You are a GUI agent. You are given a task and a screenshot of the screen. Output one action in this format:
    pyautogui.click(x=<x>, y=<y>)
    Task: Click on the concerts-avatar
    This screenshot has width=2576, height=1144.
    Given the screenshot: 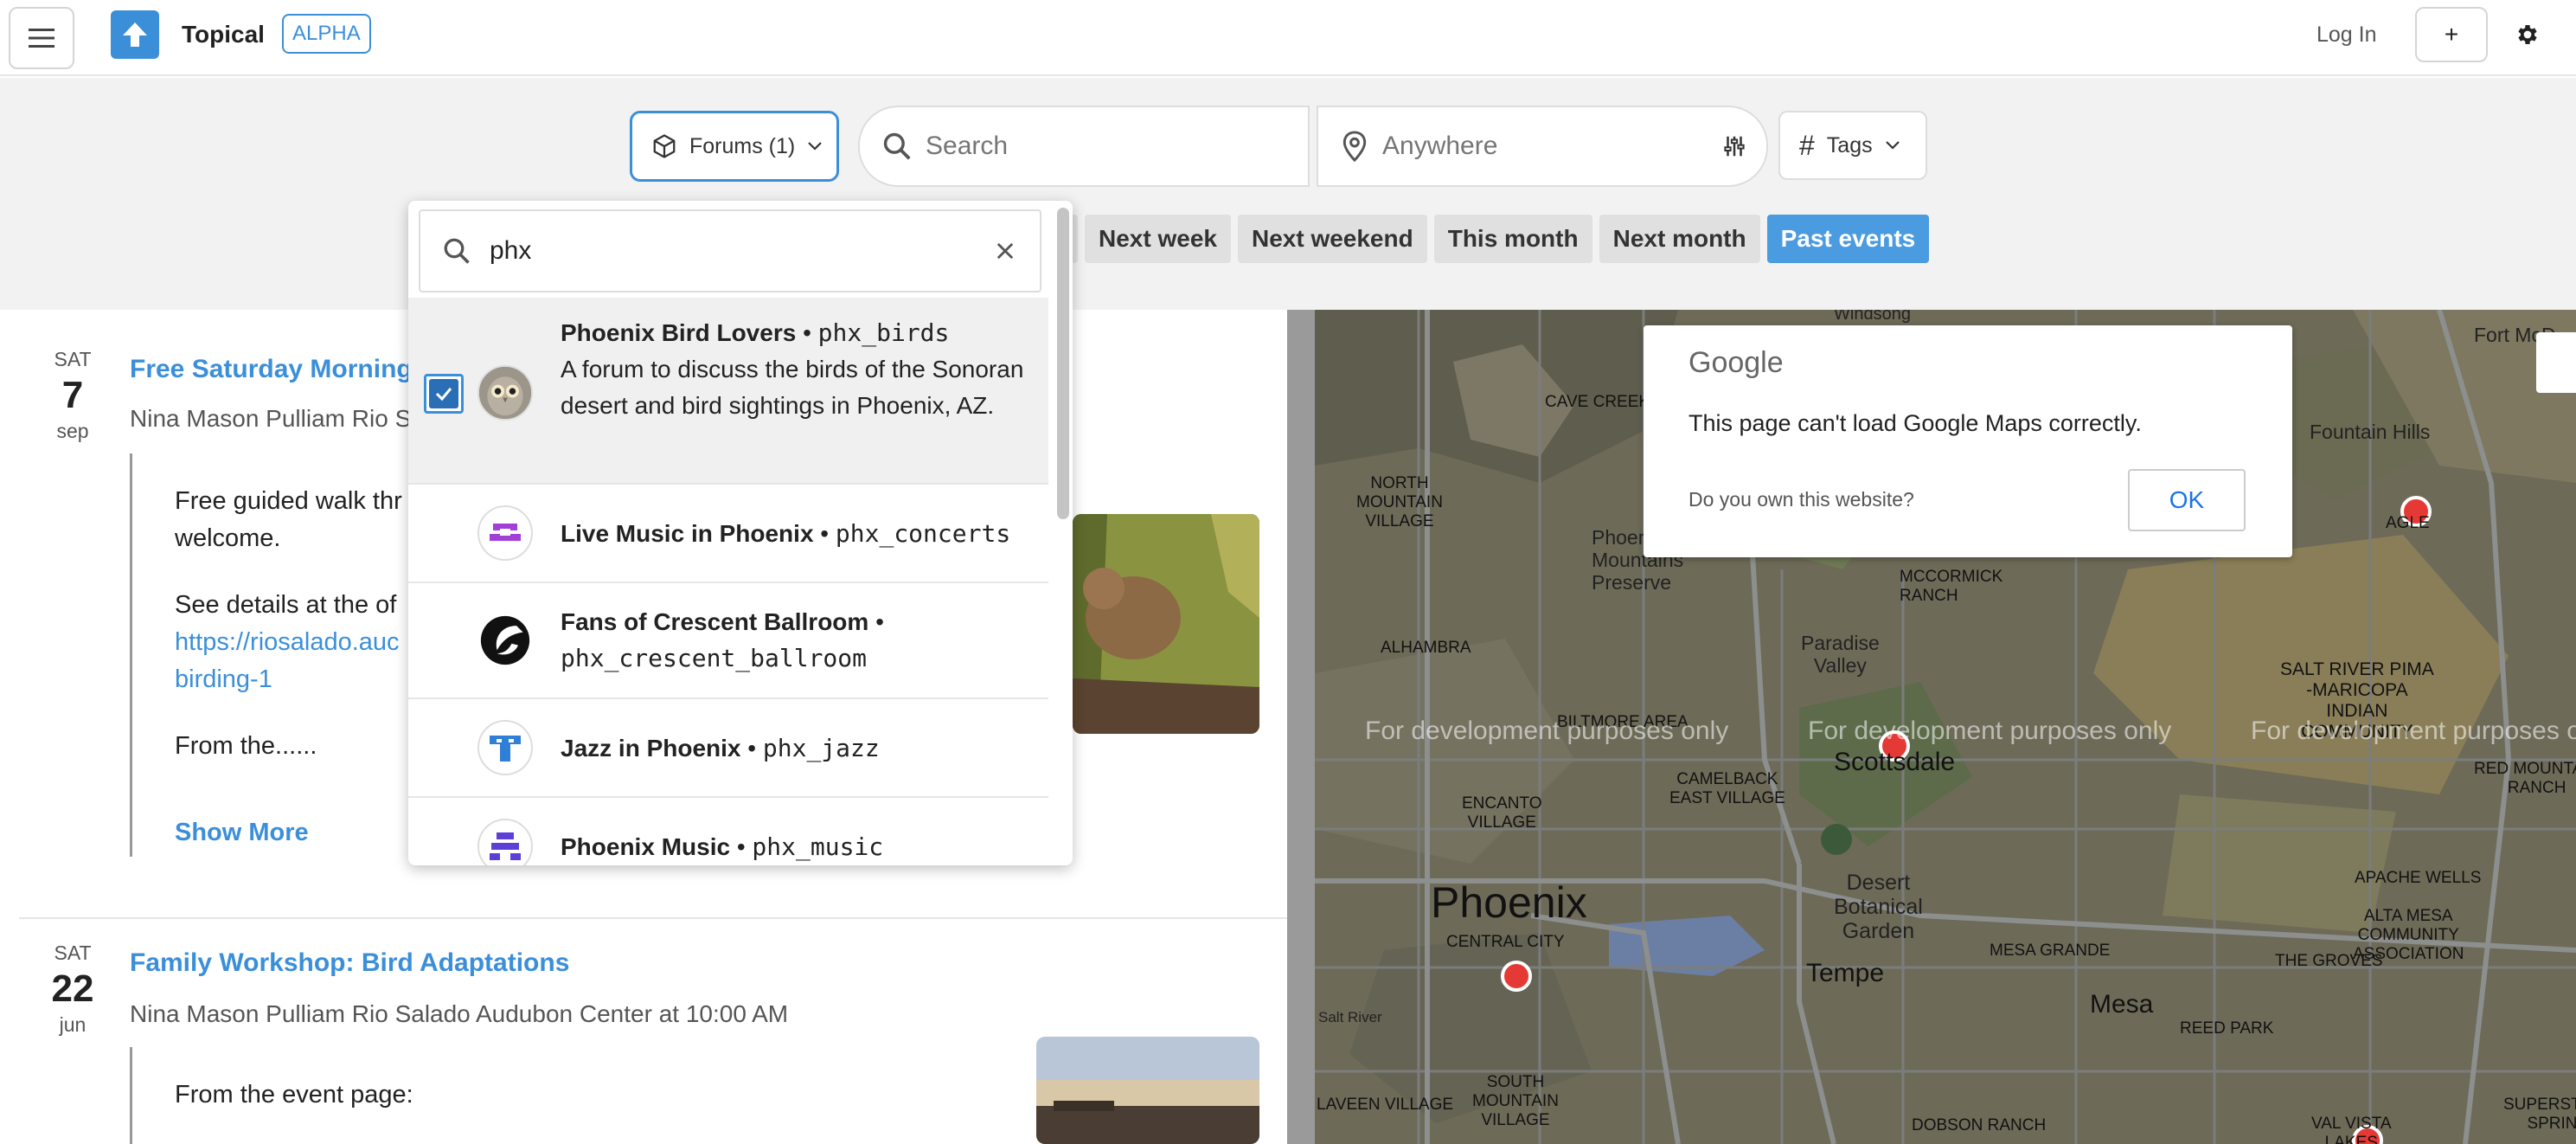 What is the action you would take?
    pyautogui.click(x=505, y=533)
    